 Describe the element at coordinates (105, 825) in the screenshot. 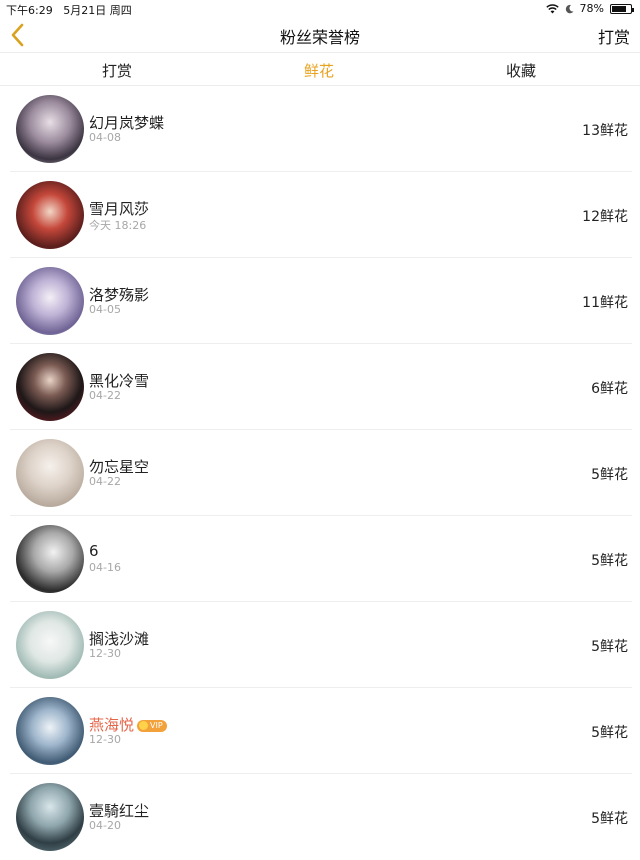

I see `fan-date: 04-20` at that location.